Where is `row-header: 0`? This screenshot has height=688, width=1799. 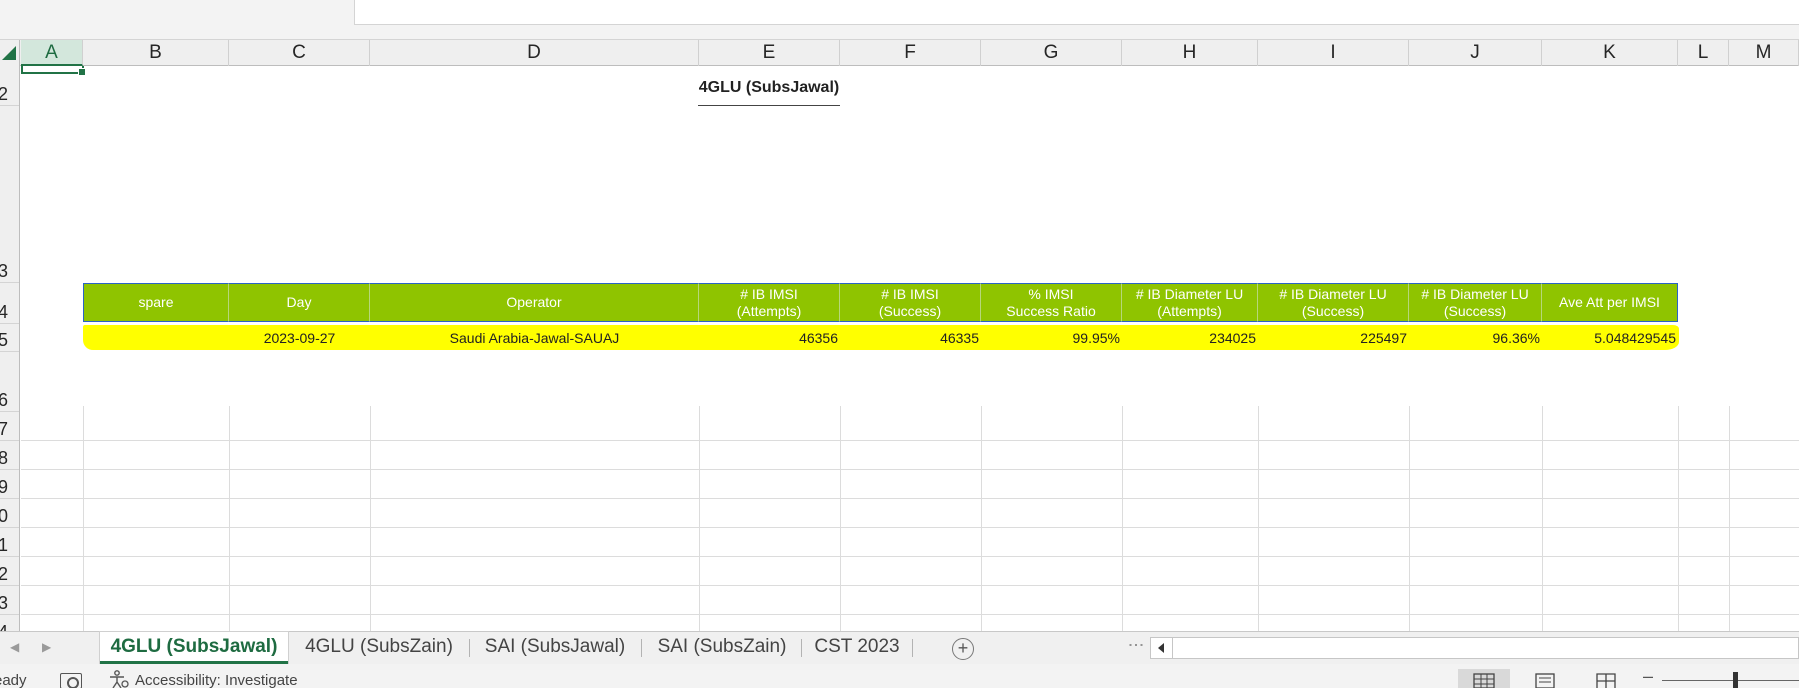 row-header: 0 is located at coordinates (9, 513).